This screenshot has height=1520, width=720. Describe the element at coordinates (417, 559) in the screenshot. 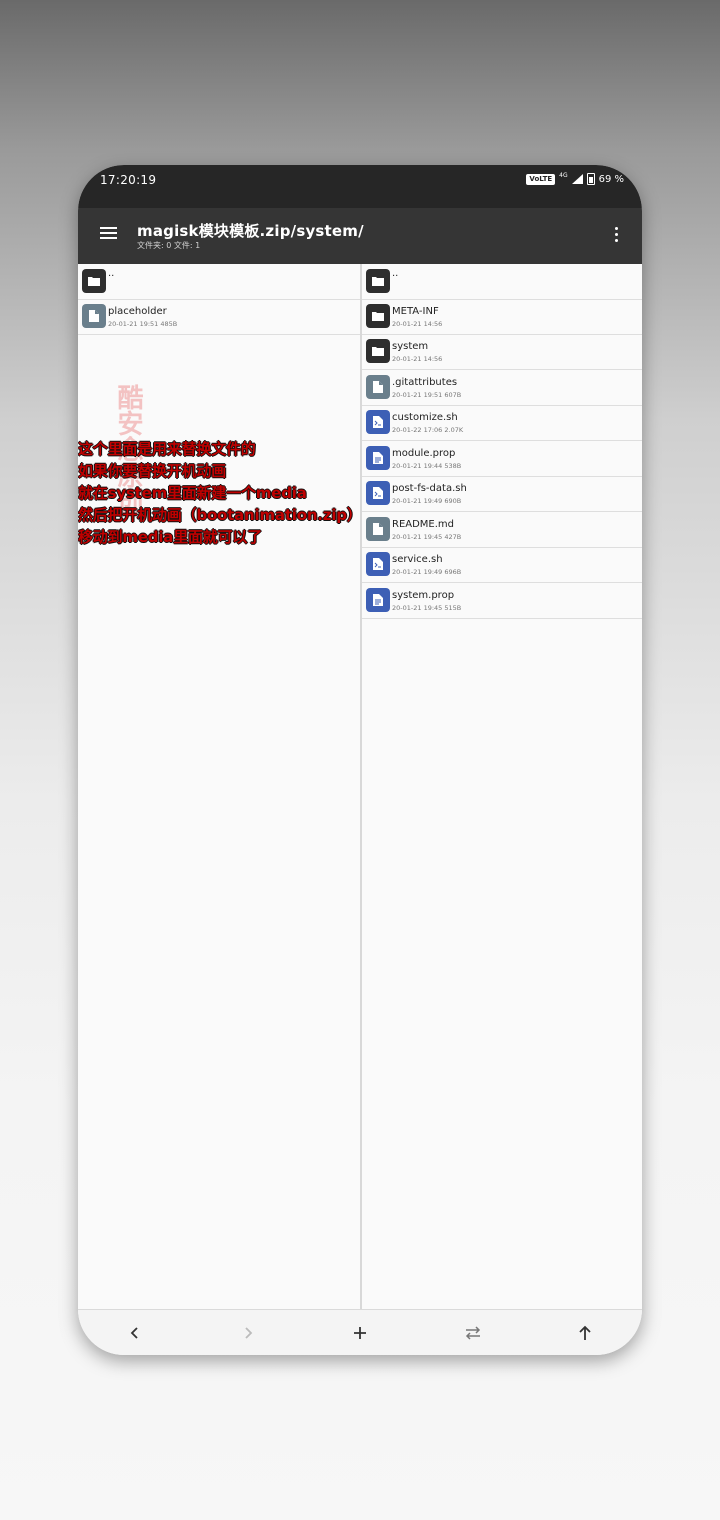

I see `item-name: service.sh` at that location.